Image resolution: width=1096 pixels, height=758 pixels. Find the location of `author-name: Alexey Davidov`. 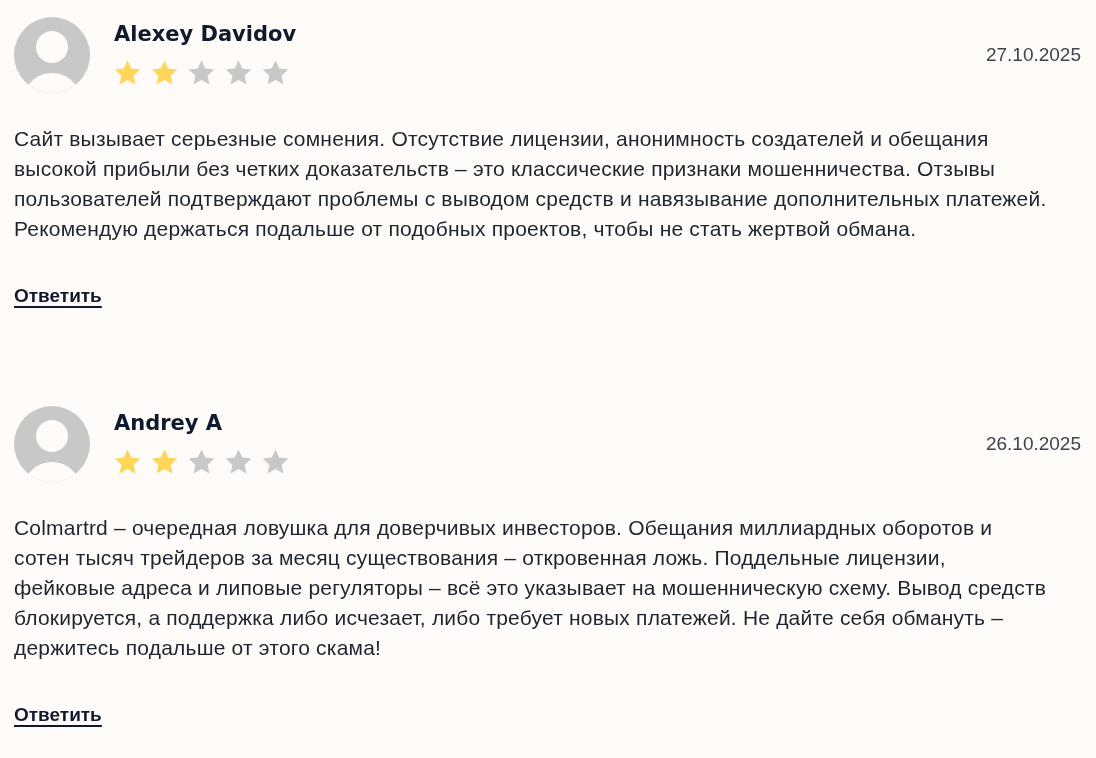

author-name: Alexey Davidov is located at coordinates (205, 34).